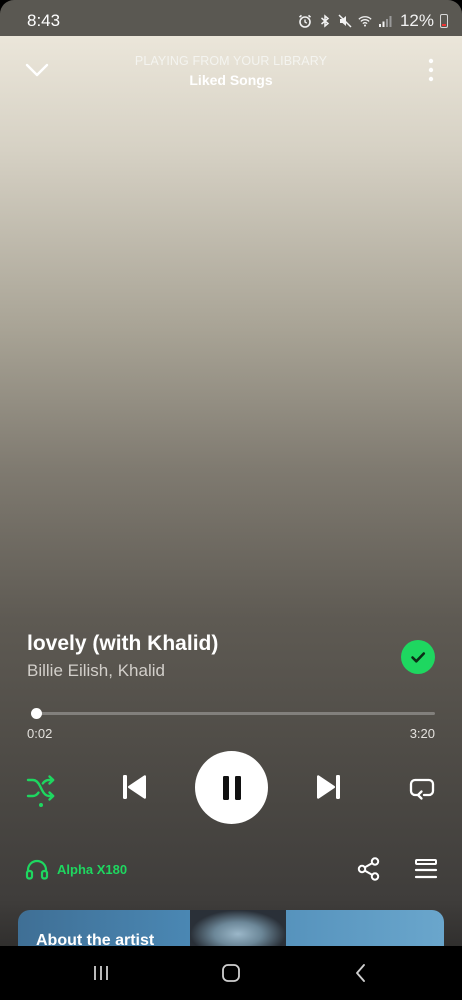 The height and width of the screenshot is (1000, 462). What do you see at coordinates (233, 713) in the screenshot?
I see `progress-bar` at bounding box center [233, 713].